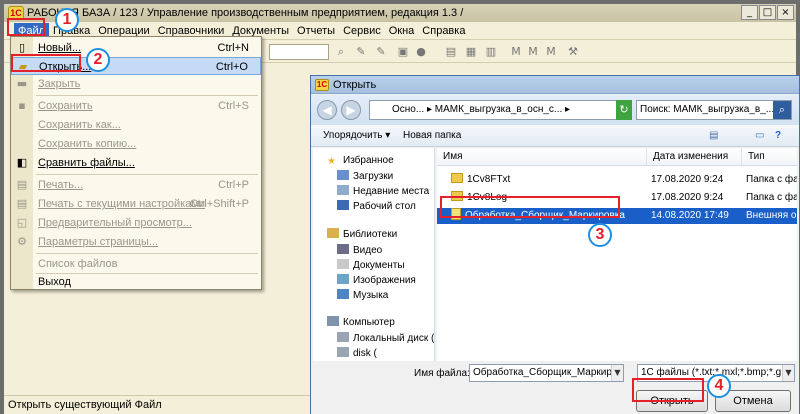  I want to click on file-type: Папка с фай, so click(771, 179).